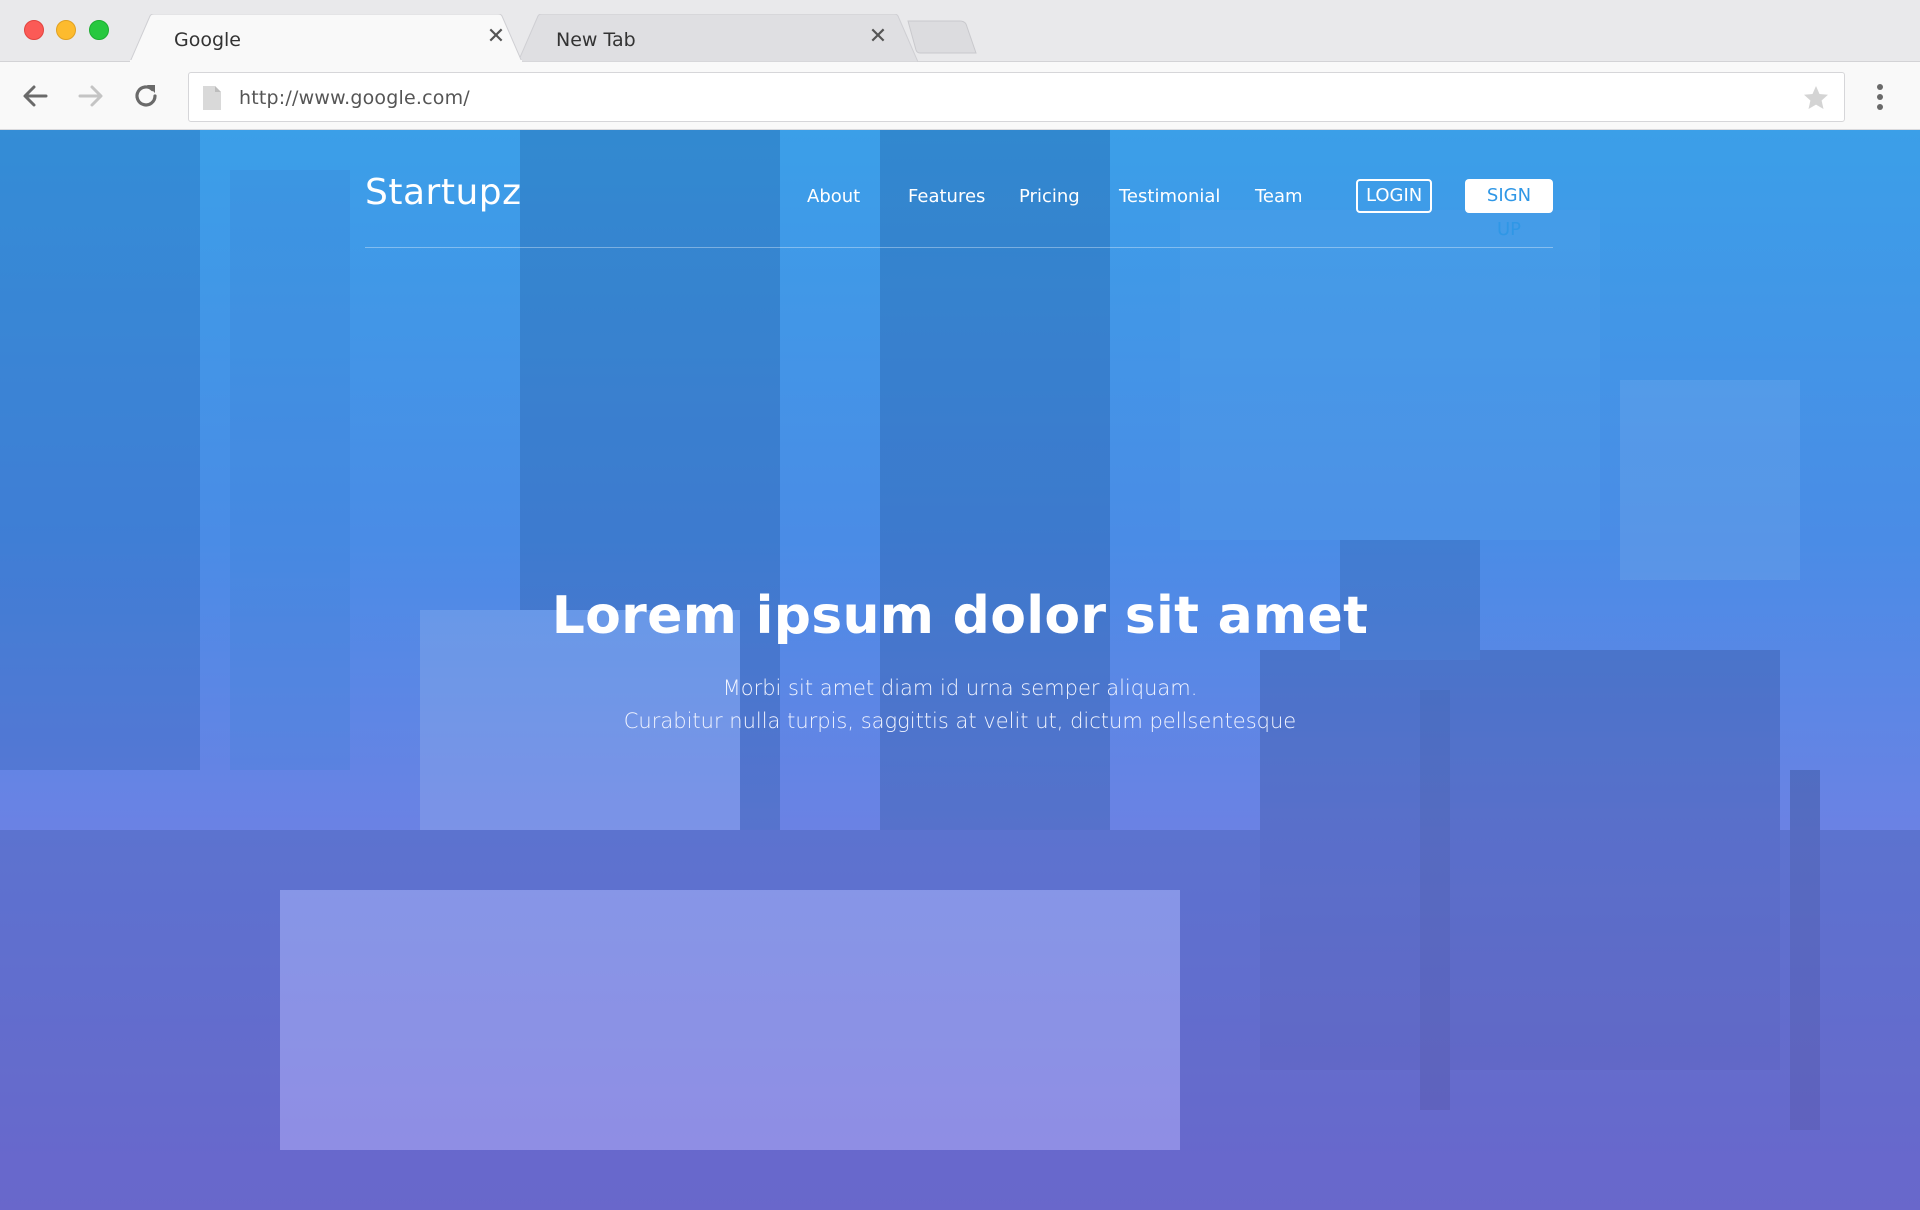 Image resolution: width=1920 pixels, height=1210 pixels. Describe the element at coordinates (146, 96) in the screenshot. I see `reload-icon` at that location.